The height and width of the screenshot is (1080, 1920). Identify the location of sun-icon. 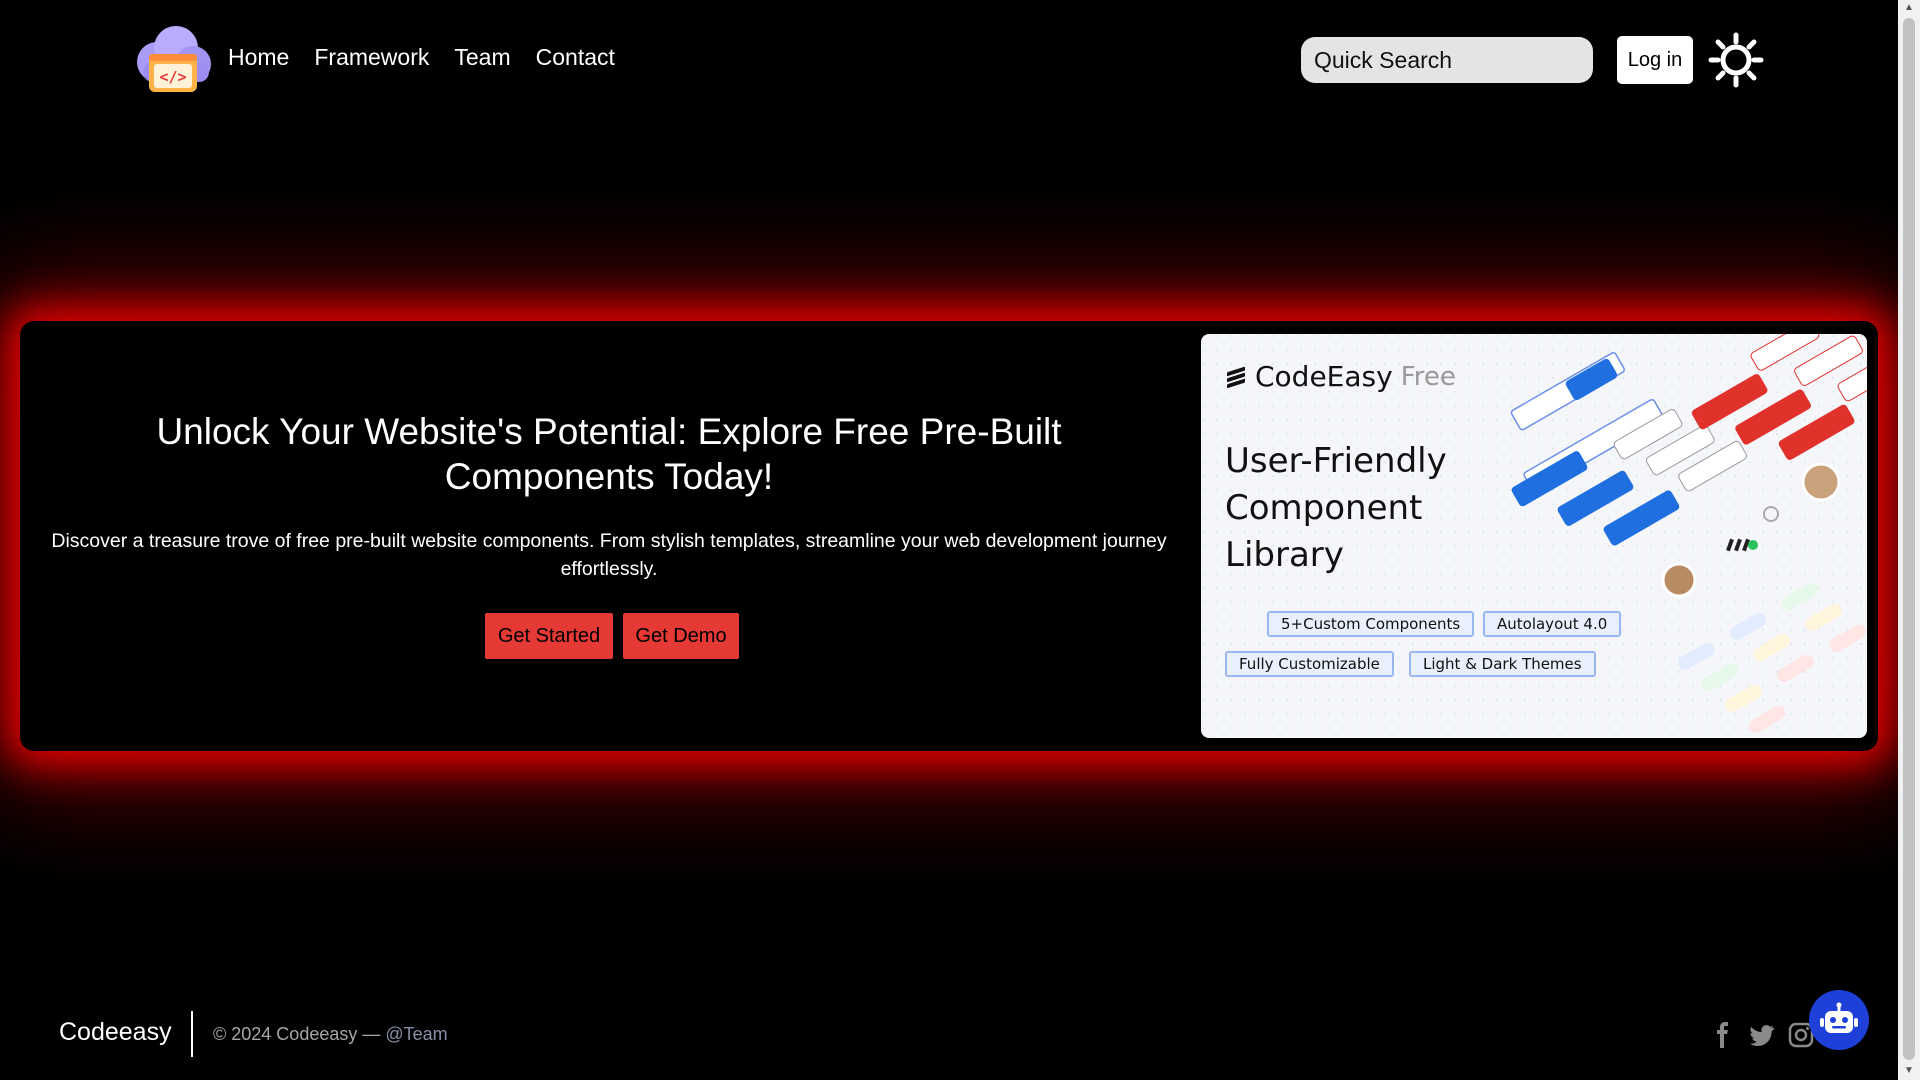
(1736, 60).